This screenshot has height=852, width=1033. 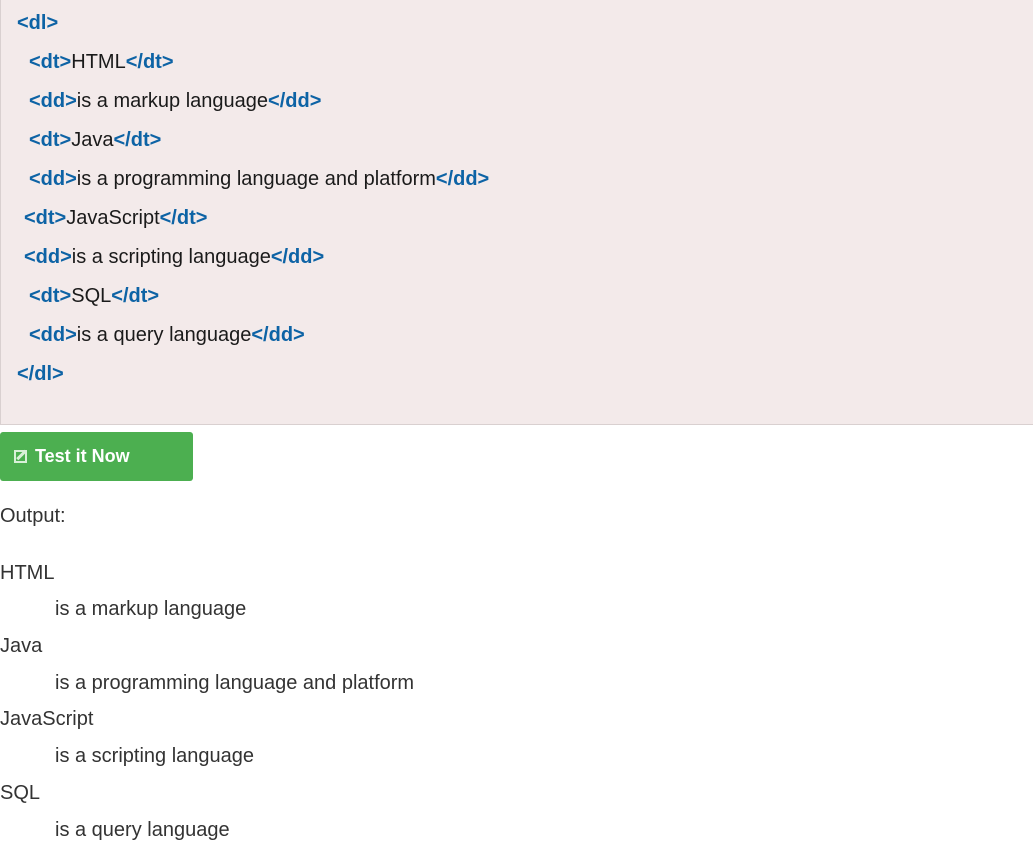 What do you see at coordinates (142, 830) in the screenshot?
I see `output-definition: is a query language` at bounding box center [142, 830].